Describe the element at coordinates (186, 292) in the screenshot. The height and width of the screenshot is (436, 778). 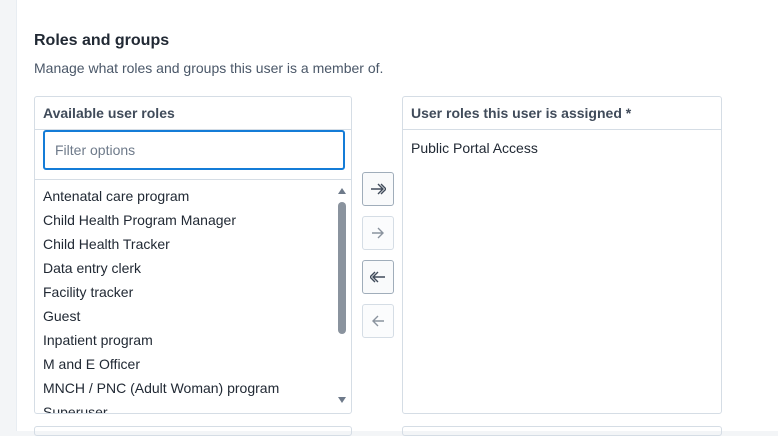
I see `list-item: Facility tracker` at that location.